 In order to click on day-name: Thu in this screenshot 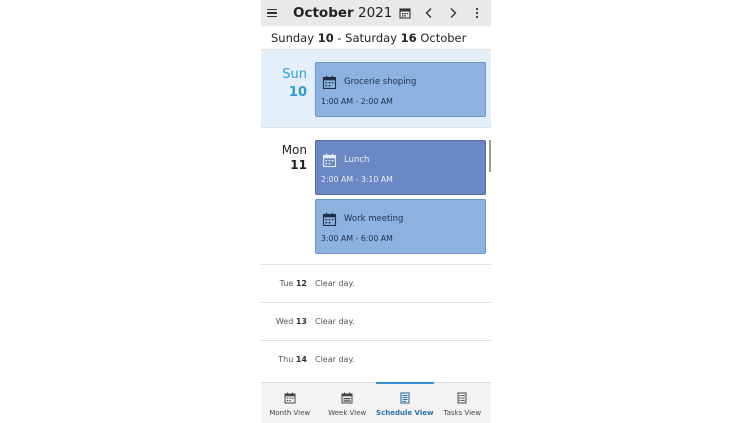, I will do `click(286, 359)`.